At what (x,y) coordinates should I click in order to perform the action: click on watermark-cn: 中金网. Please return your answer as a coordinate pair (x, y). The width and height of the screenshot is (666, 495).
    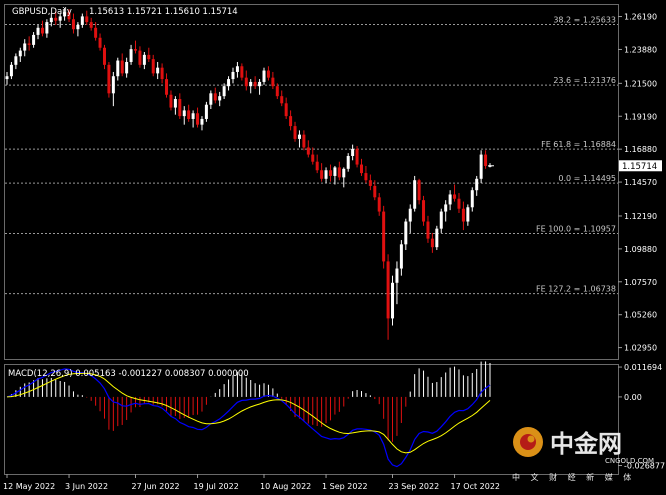
    Looking at the image, I should click on (586, 444).